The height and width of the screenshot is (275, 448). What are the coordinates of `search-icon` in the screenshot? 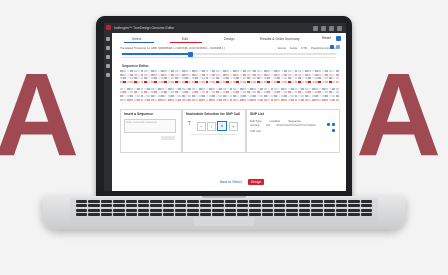 It's located at (332, 47).